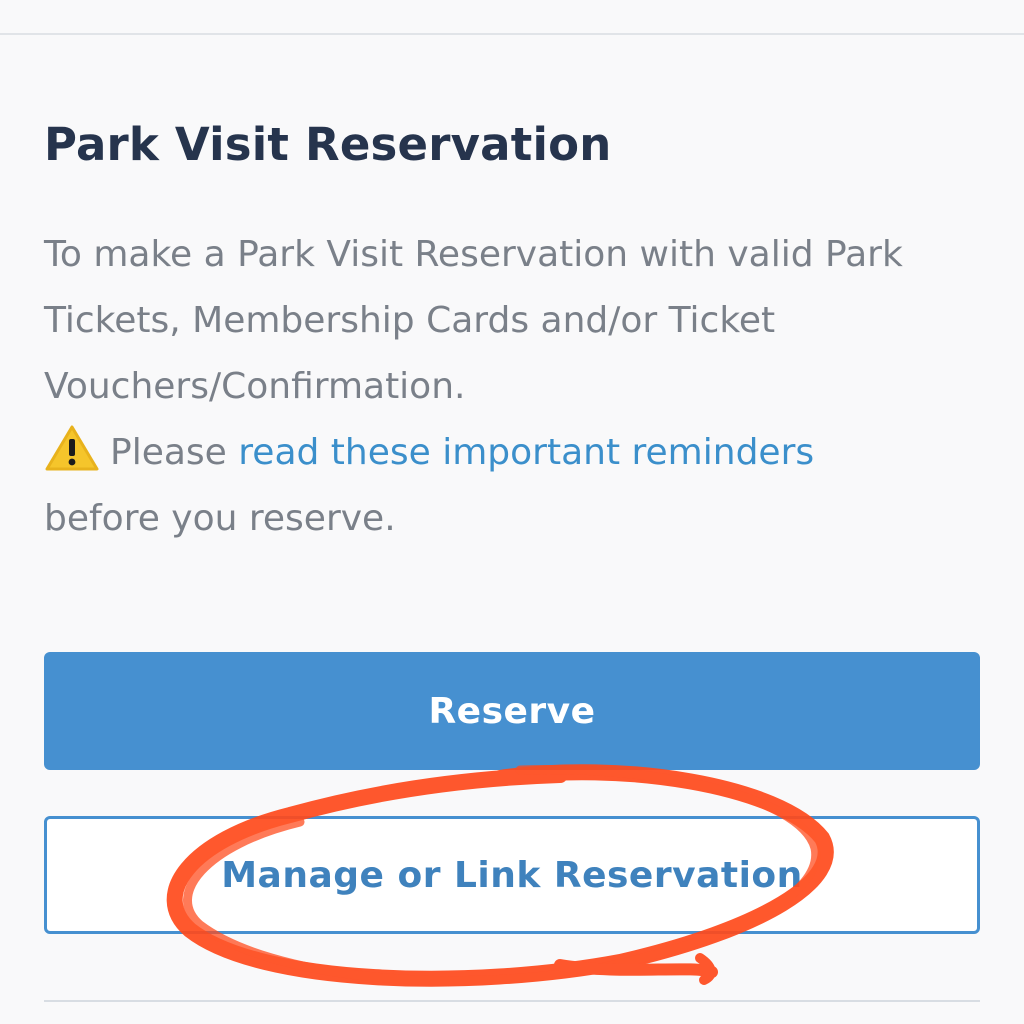 The height and width of the screenshot is (1024, 1024). What do you see at coordinates (220, 518) in the screenshot?
I see `reminder-suffix: before you reserve.` at bounding box center [220, 518].